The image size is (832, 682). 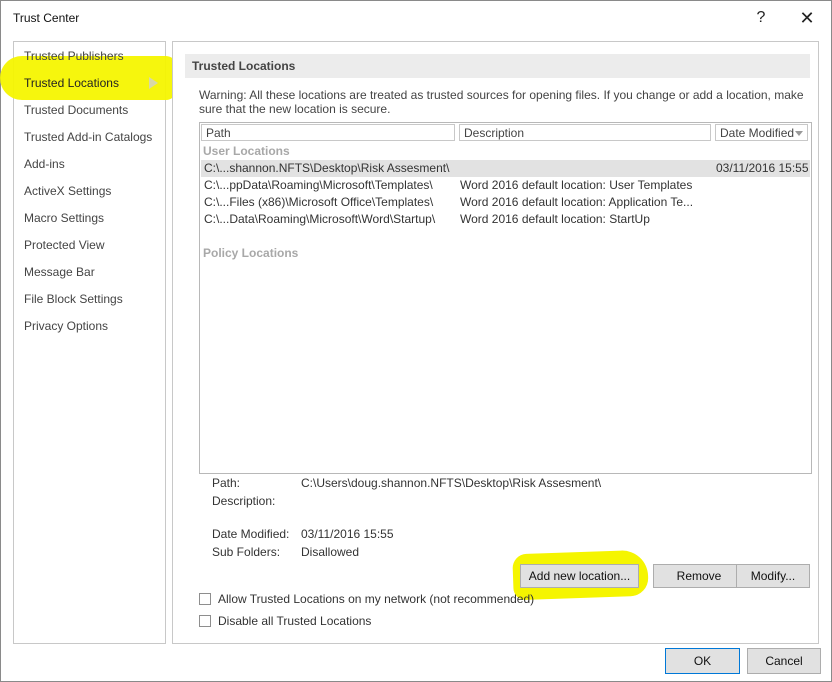 I want to click on remove-button: Remove, so click(x=699, y=576).